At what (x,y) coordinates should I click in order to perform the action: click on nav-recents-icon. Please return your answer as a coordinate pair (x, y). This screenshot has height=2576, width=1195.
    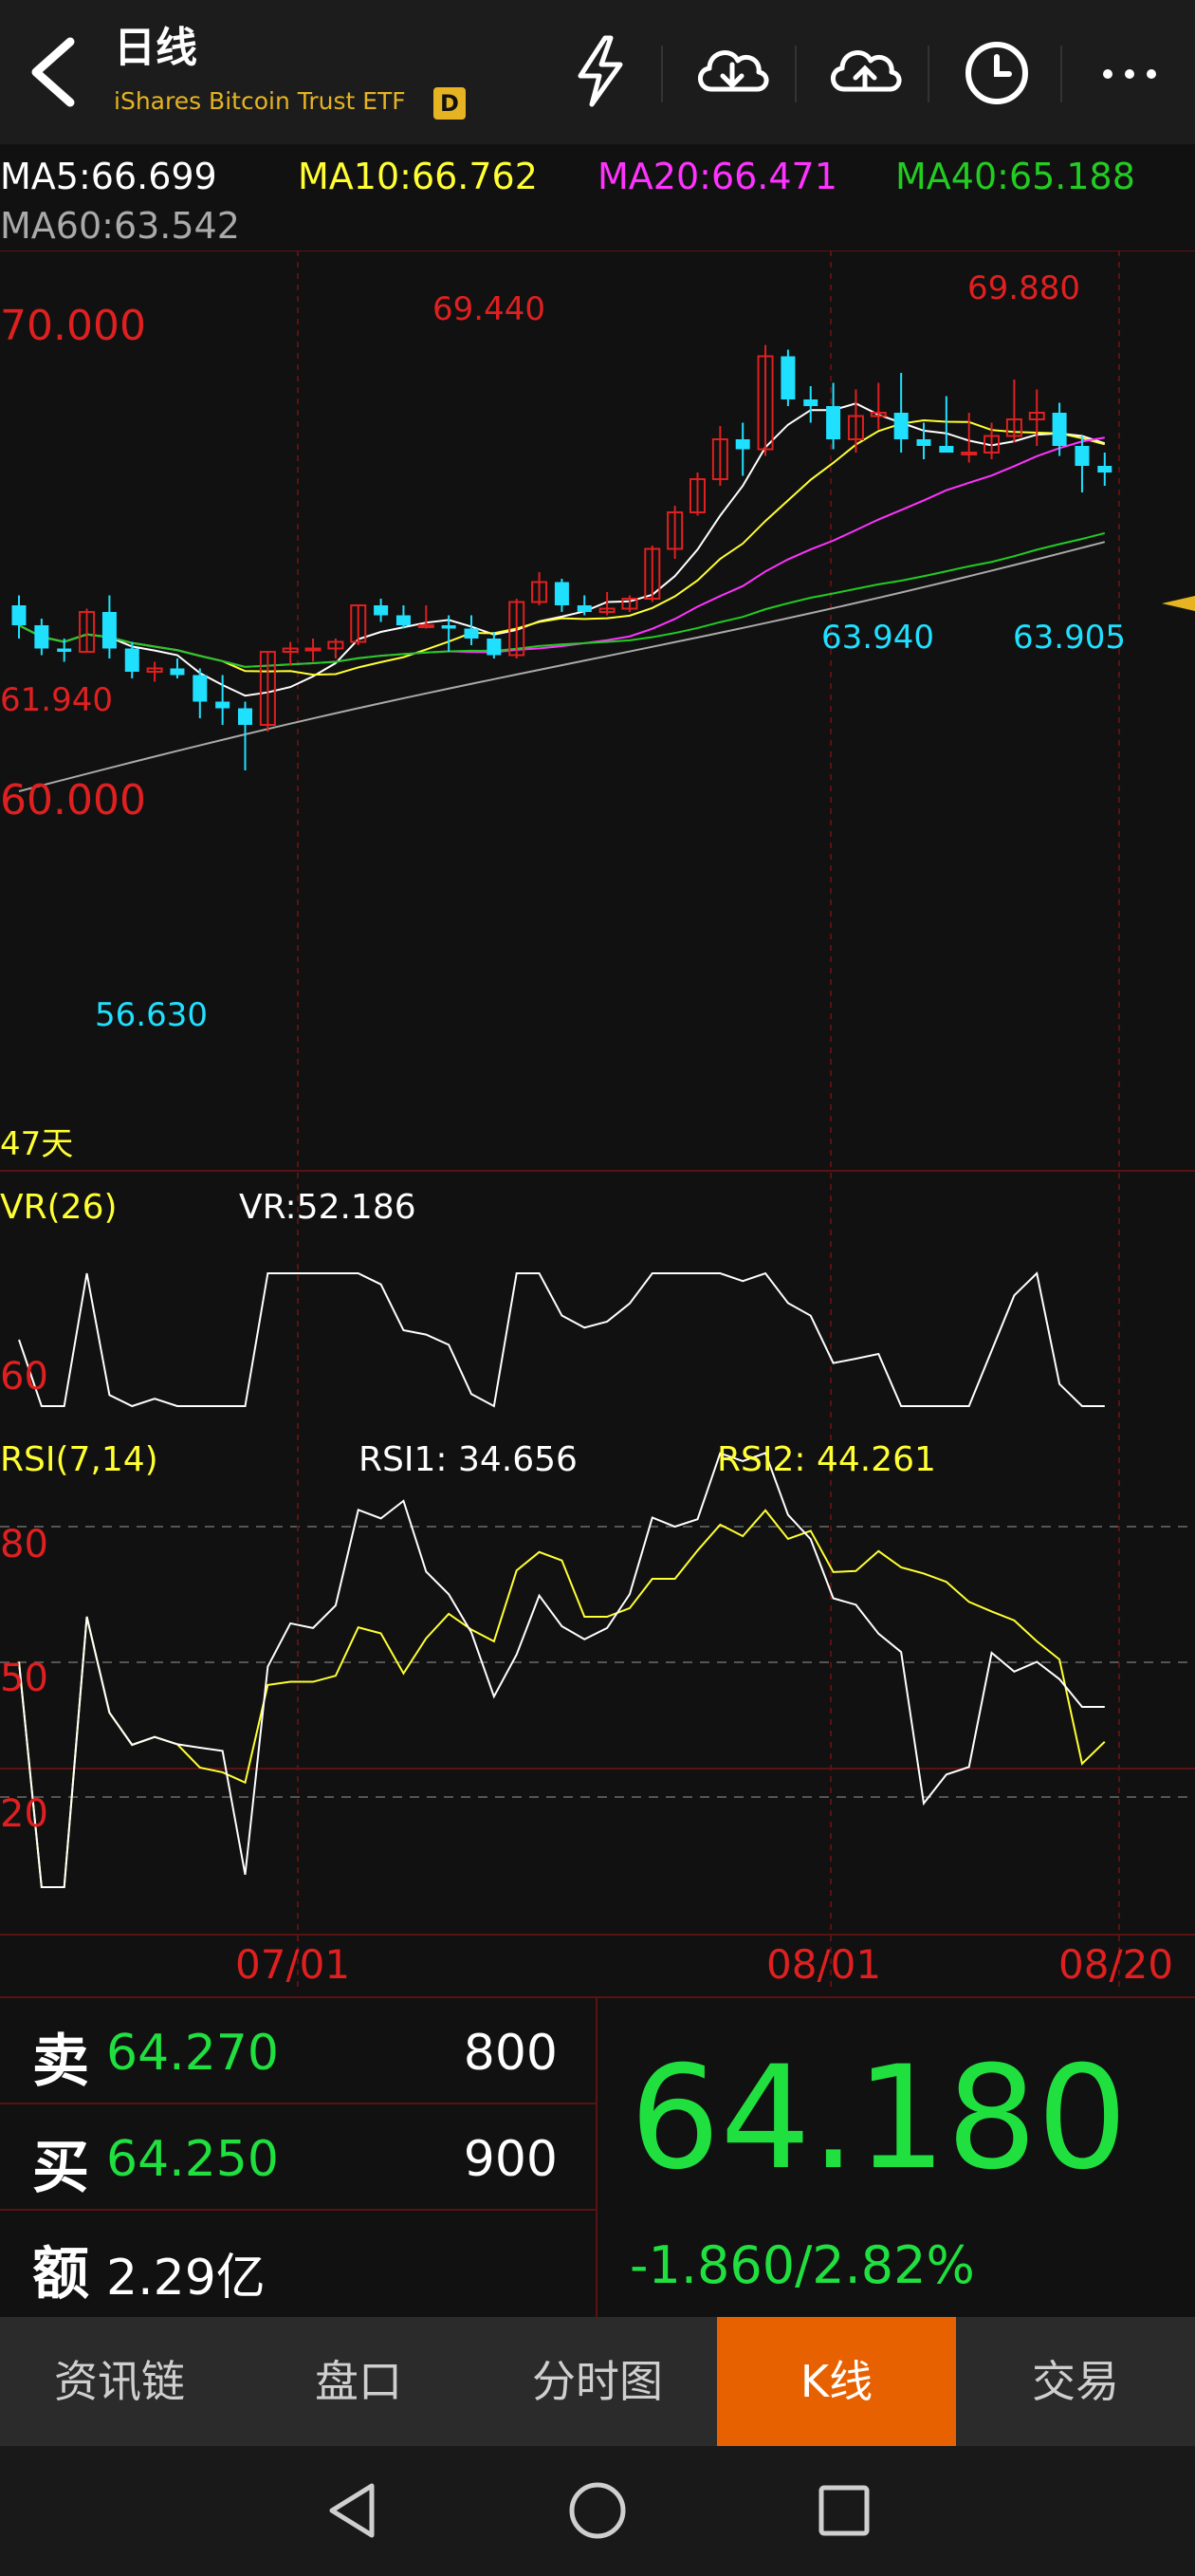
    Looking at the image, I should click on (844, 2510).